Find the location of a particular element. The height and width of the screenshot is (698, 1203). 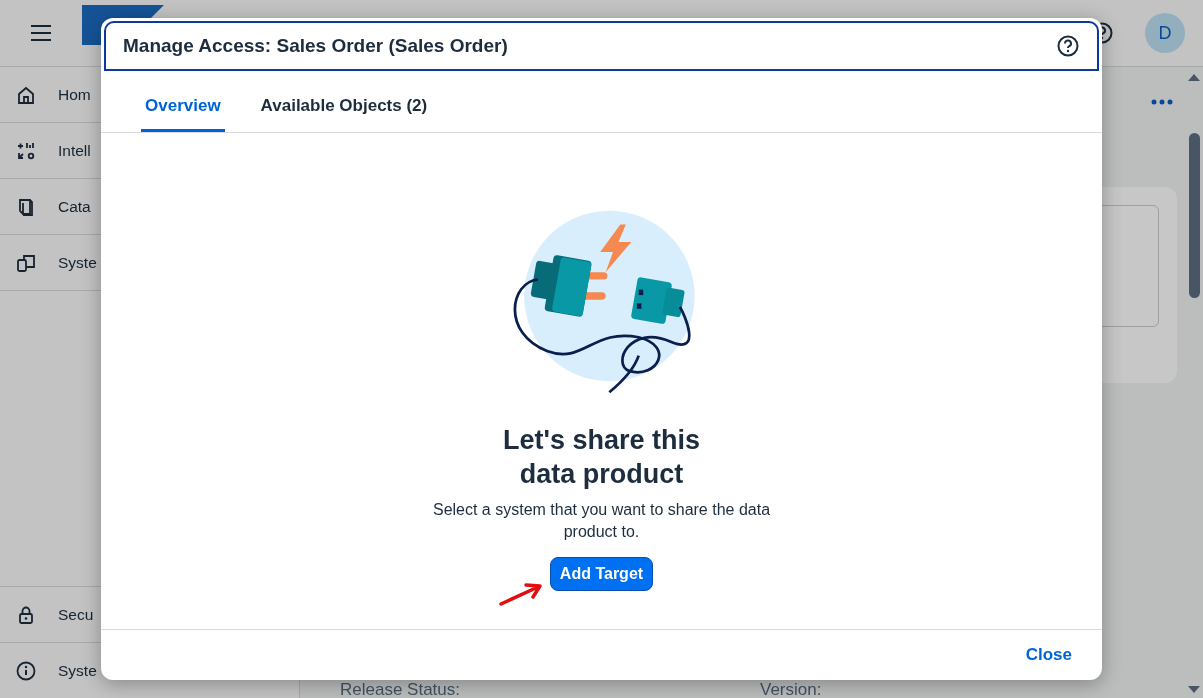

book-icon is located at coordinates (26, 206).